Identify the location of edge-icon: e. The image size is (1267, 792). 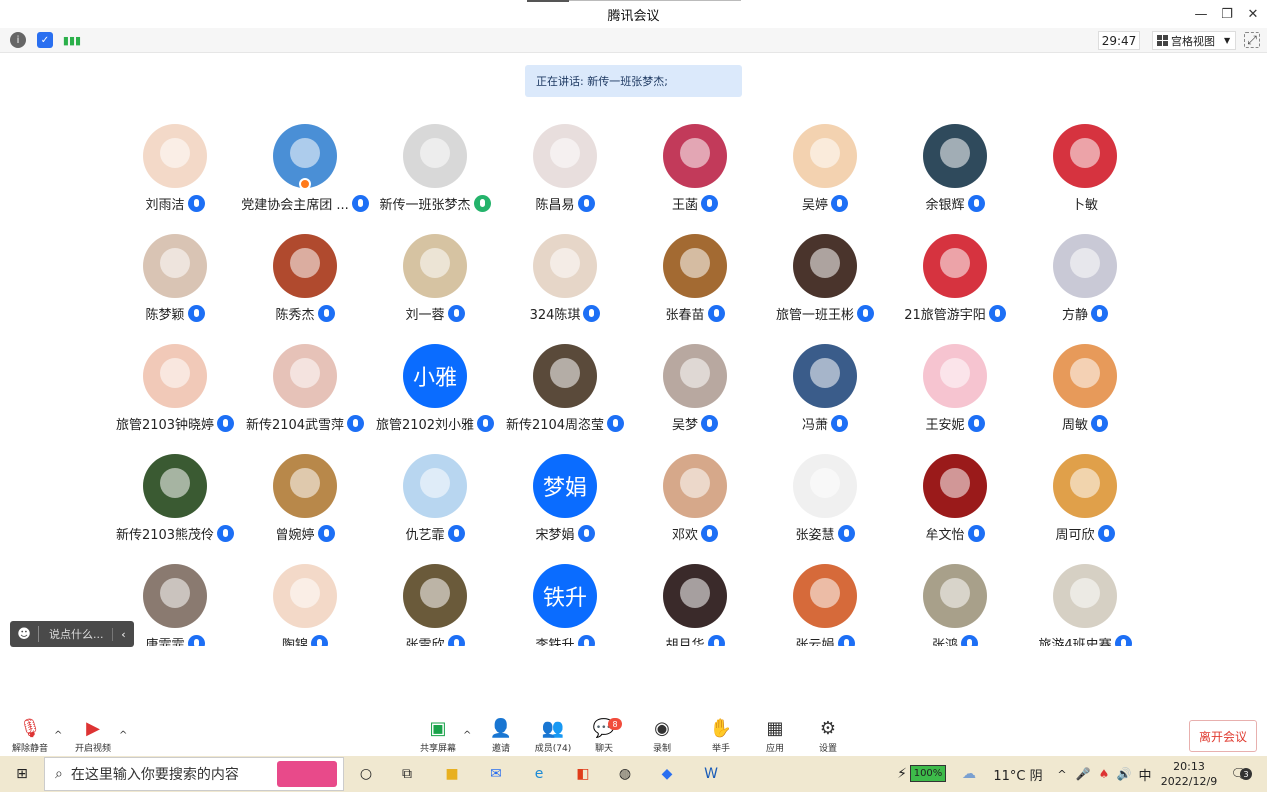
(539, 774).